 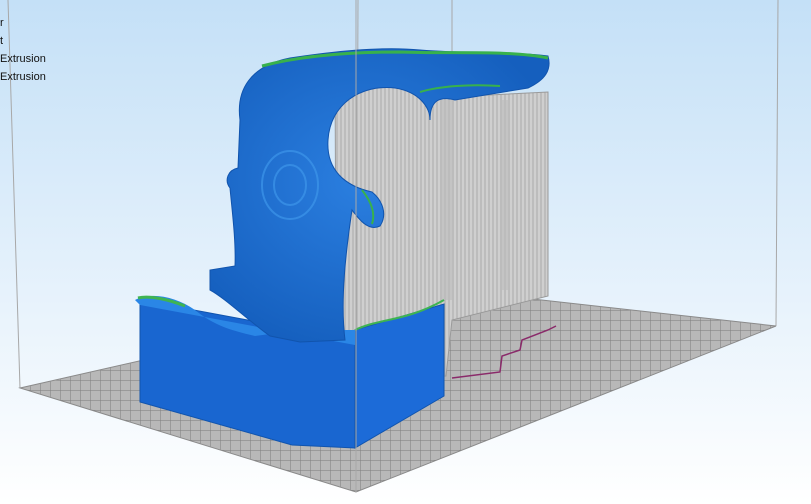 I want to click on legend-item: t, so click(x=2, y=41).